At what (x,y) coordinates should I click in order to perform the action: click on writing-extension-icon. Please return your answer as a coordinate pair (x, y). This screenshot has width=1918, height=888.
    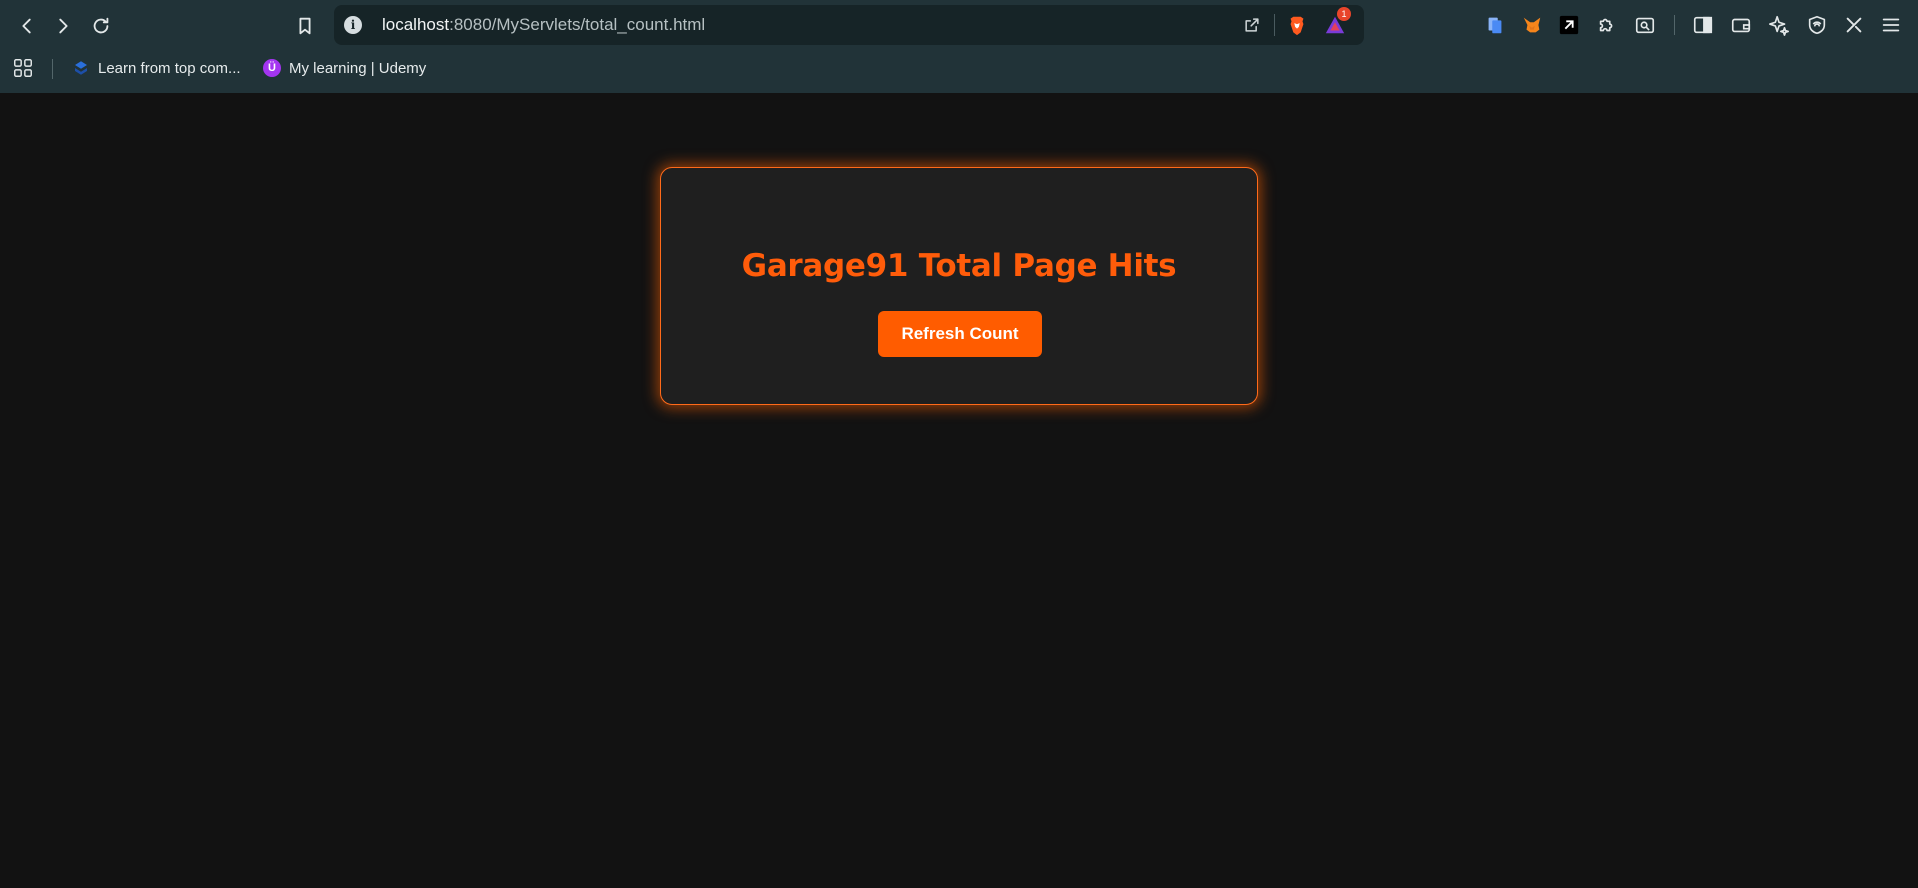
    Looking at the image, I should click on (1569, 25).